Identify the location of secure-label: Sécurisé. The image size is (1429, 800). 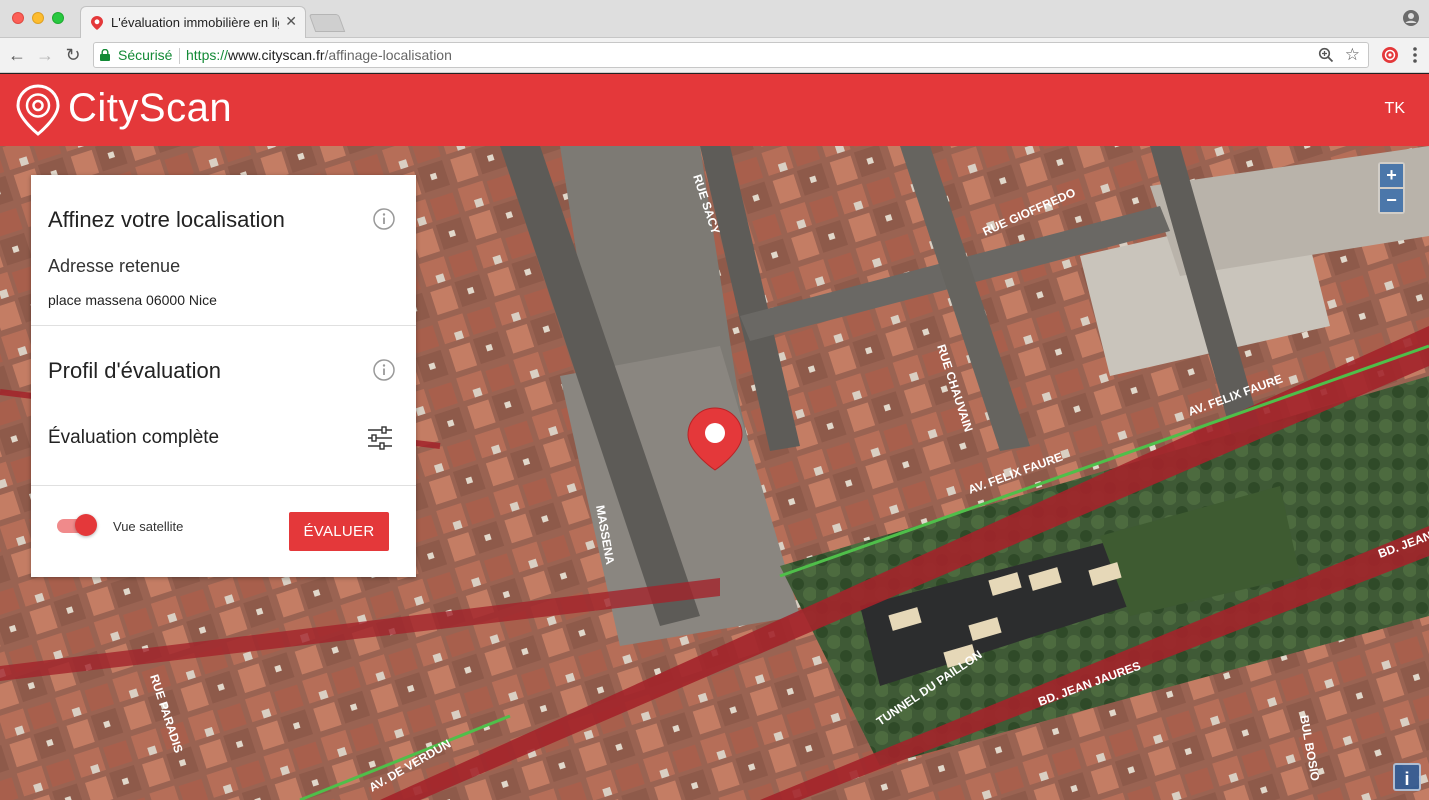
(145, 55).